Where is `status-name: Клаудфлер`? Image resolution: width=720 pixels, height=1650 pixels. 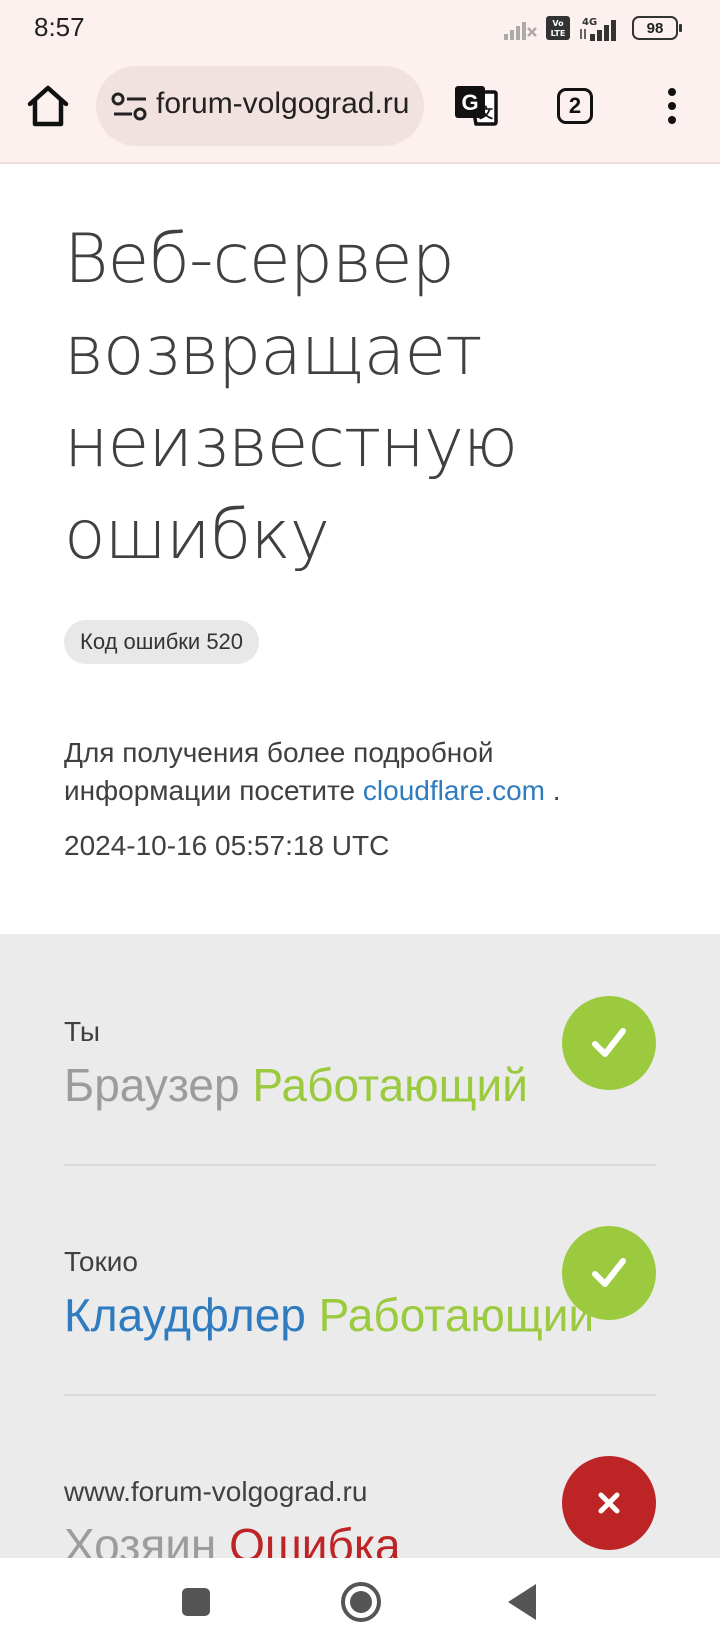 status-name: Клаудфлер is located at coordinates (185, 1315).